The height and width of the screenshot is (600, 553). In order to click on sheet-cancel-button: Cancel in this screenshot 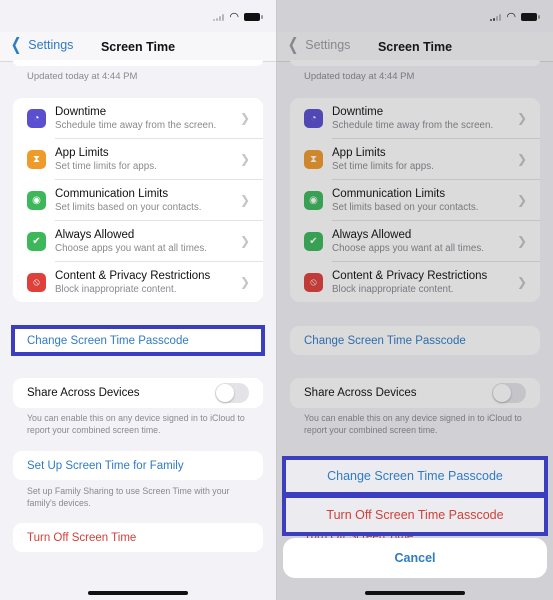, I will do `click(415, 558)`.